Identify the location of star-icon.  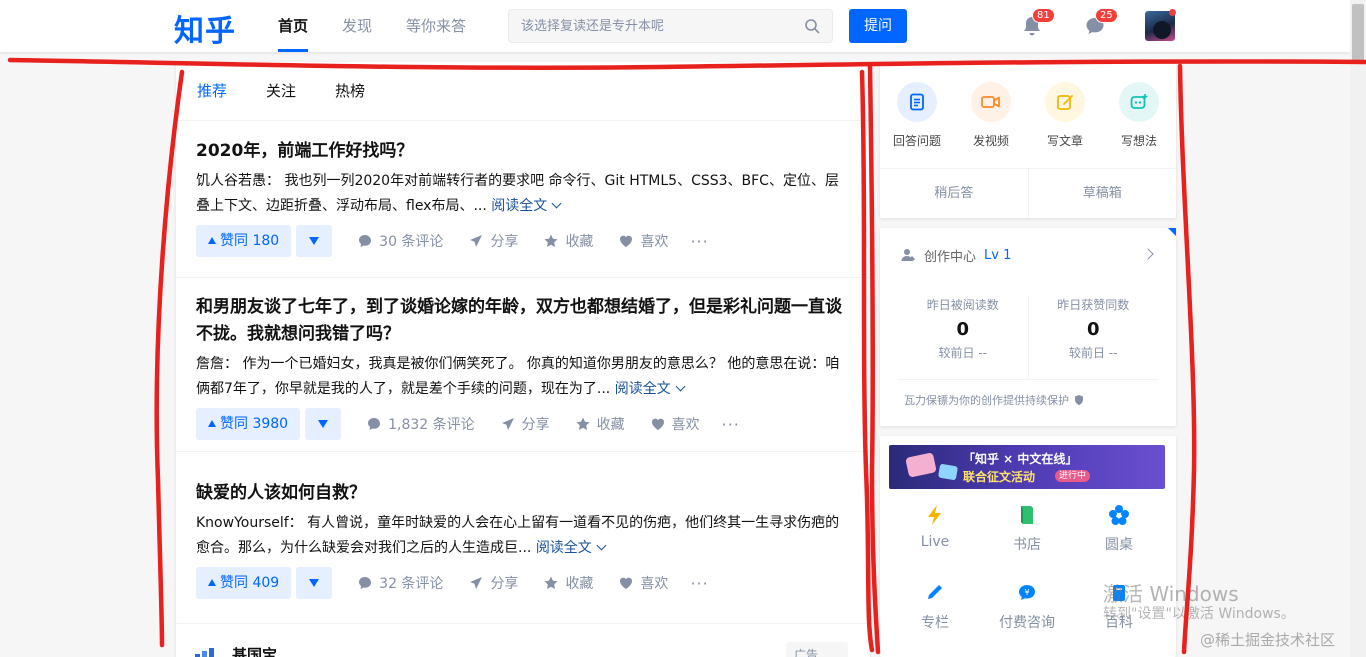
(583, 423).